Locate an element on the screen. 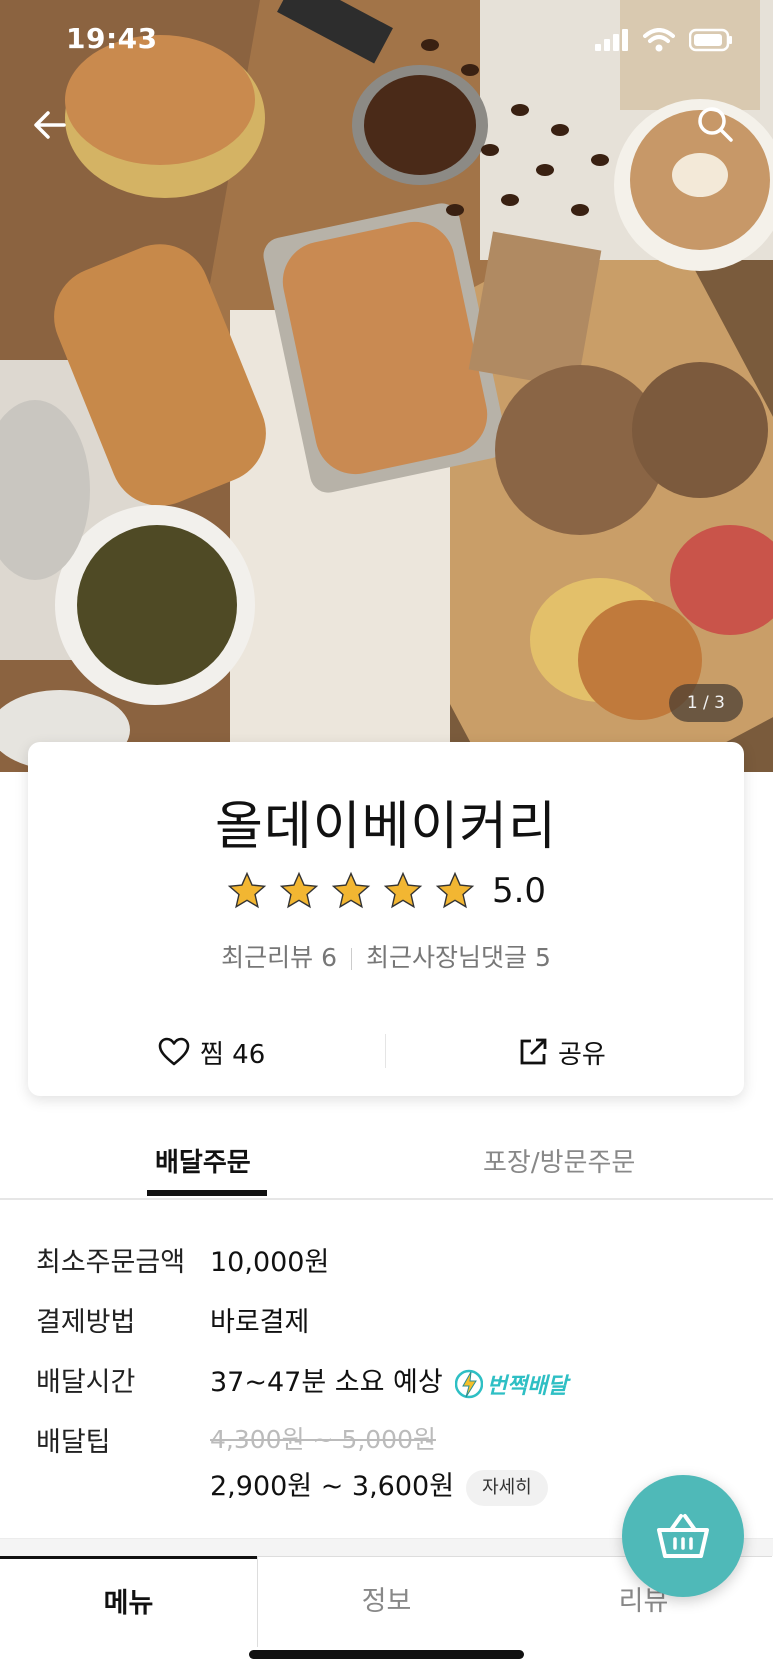  delivery-time-value-wrap: 37~47분 소요 예상 번쩍배달 is located at coordinates (389, 1380).